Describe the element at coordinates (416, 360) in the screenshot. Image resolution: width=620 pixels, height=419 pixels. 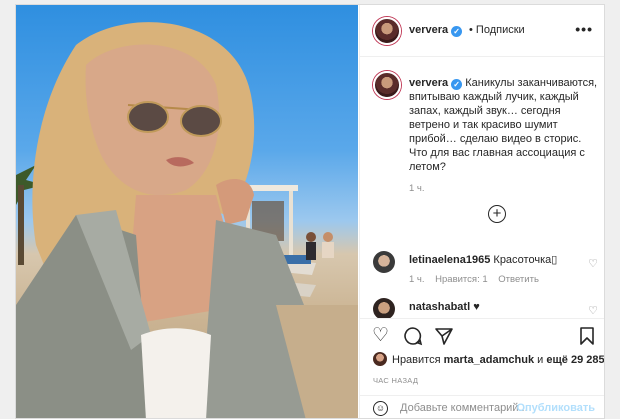
I see `likes-prefix: Нравится` at that location.